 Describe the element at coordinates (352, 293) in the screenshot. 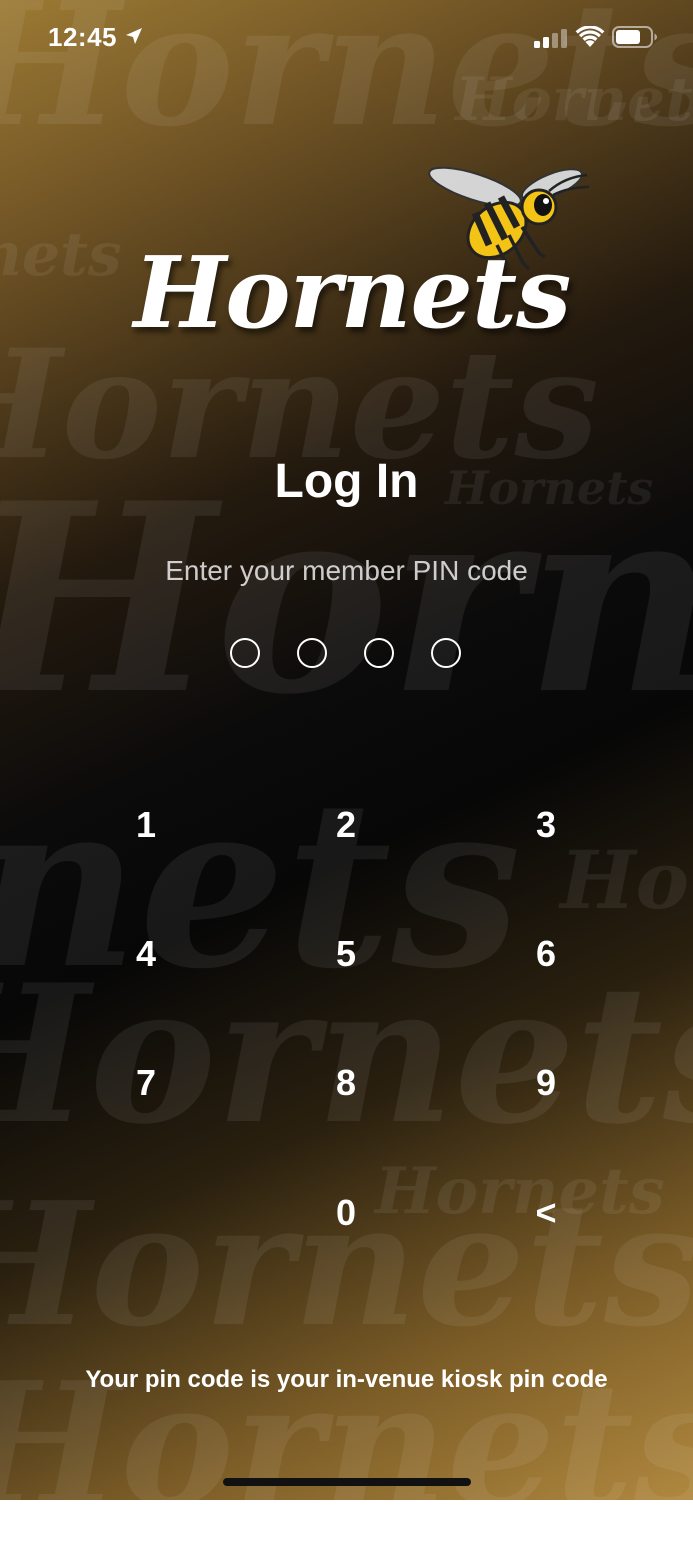

I see `logo-wordmark: Hornets` at that location.